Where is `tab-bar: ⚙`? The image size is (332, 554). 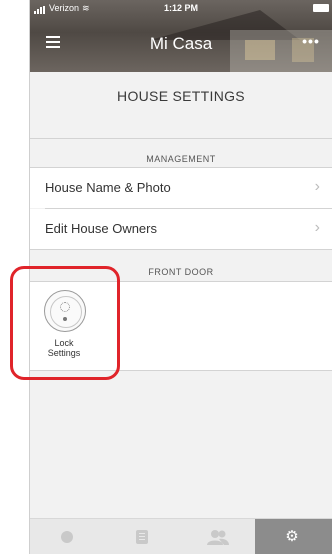 tab-bar: ⚙ is located at coordinates (181, 536).